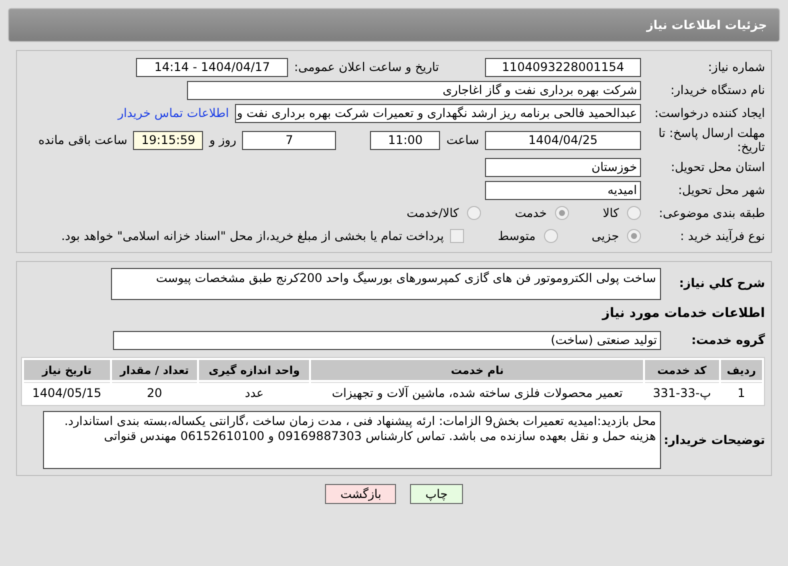 The image size is (788, 566). What do you see at coordinates (360, 494) in the screenshot?
I see `back-button: بازگشت` at bounding box center [360, 494].